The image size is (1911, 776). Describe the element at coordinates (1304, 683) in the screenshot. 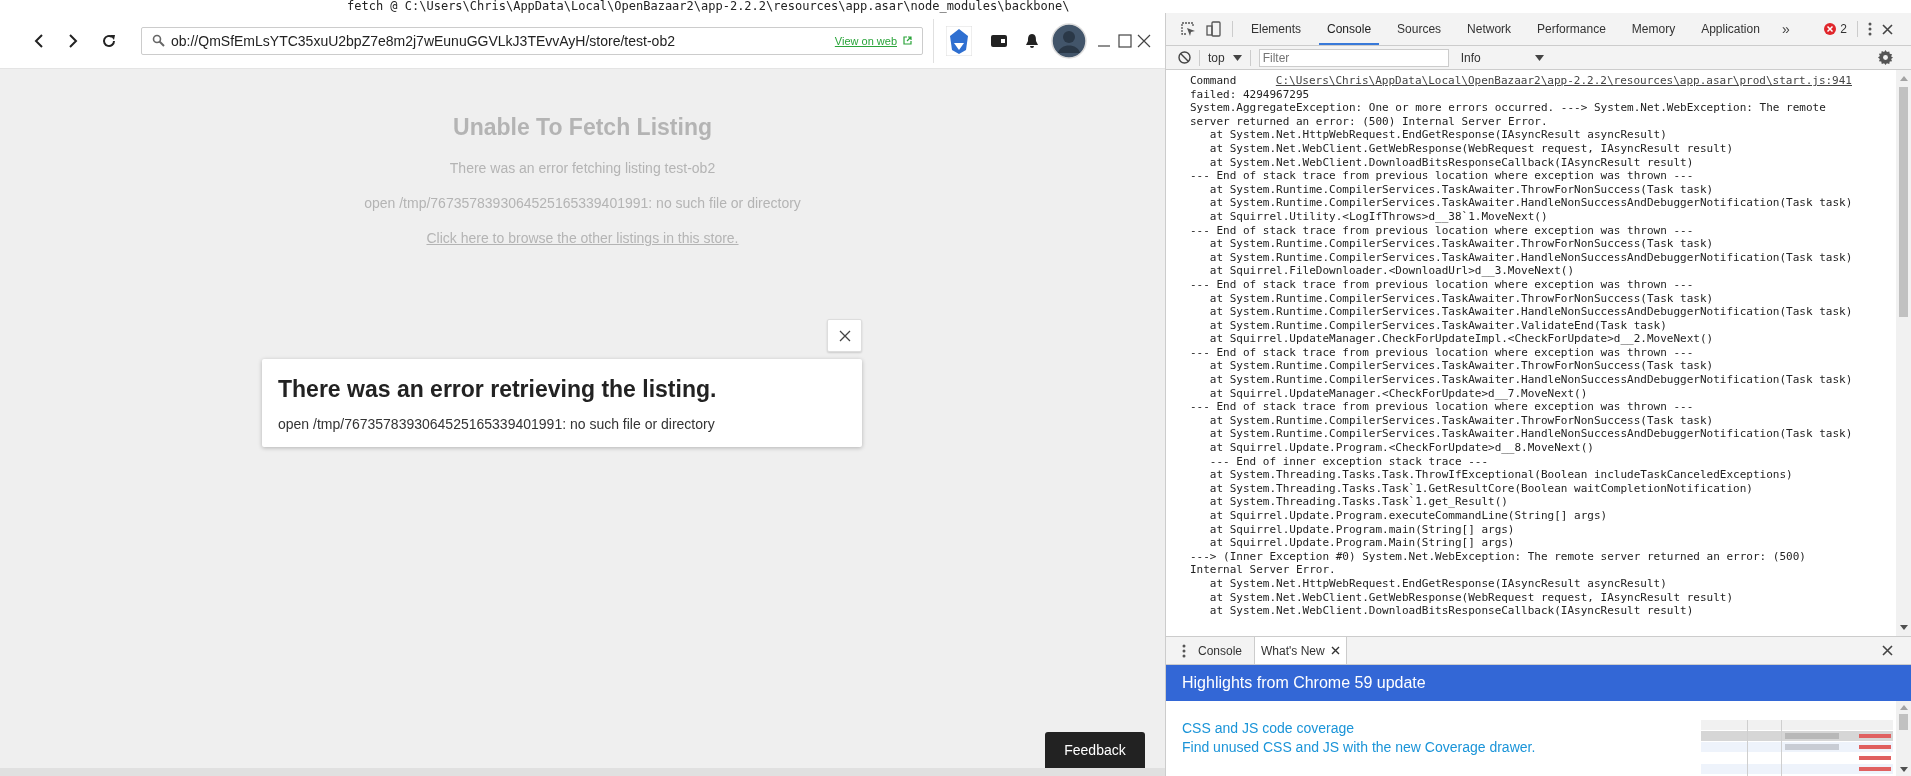

I see `banner-title: Highlights from Chrome 59 update` at that location.